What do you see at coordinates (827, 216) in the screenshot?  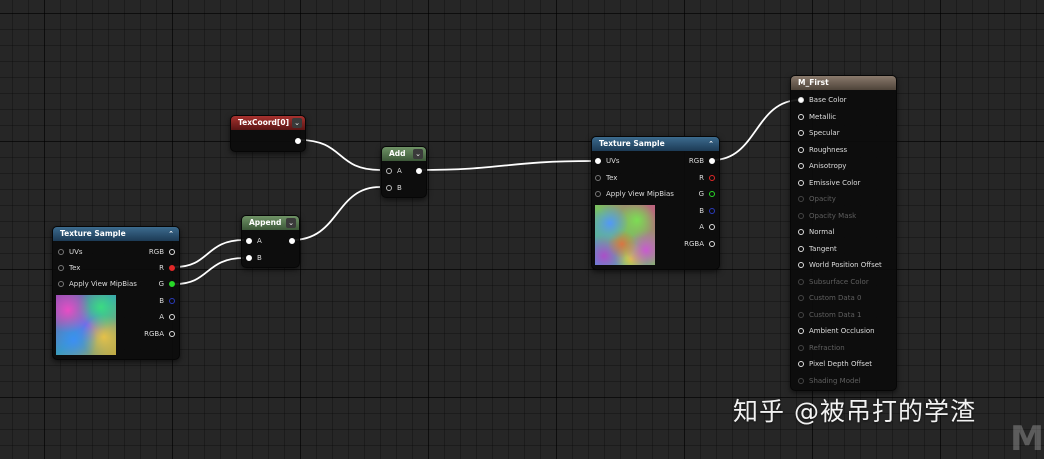 I see `material-pin-row: Opacity Mask` at bounding box center [827, 216].